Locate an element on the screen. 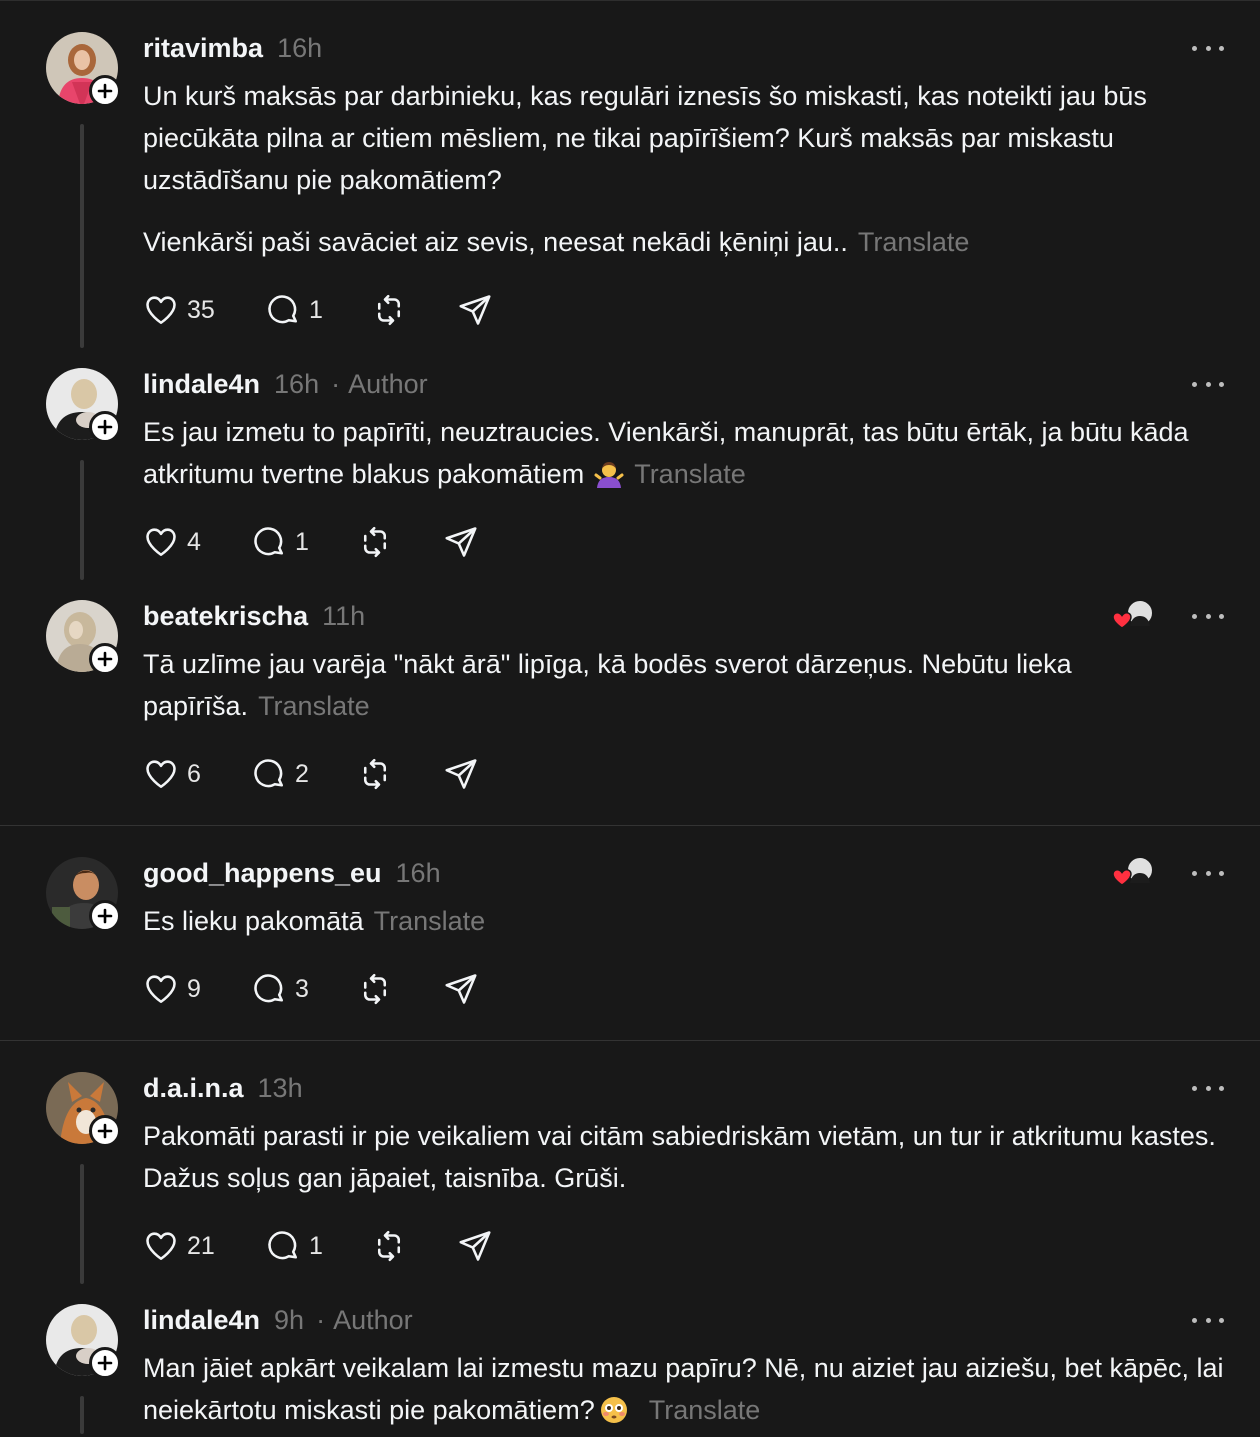 This screenshot has width=1260, height=1437. flushed-face-emoji is located at coordinates (614, 1416).